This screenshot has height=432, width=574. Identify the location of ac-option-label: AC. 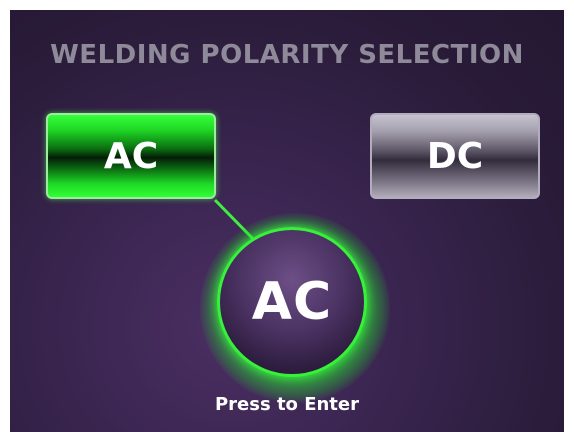
(131, 156).